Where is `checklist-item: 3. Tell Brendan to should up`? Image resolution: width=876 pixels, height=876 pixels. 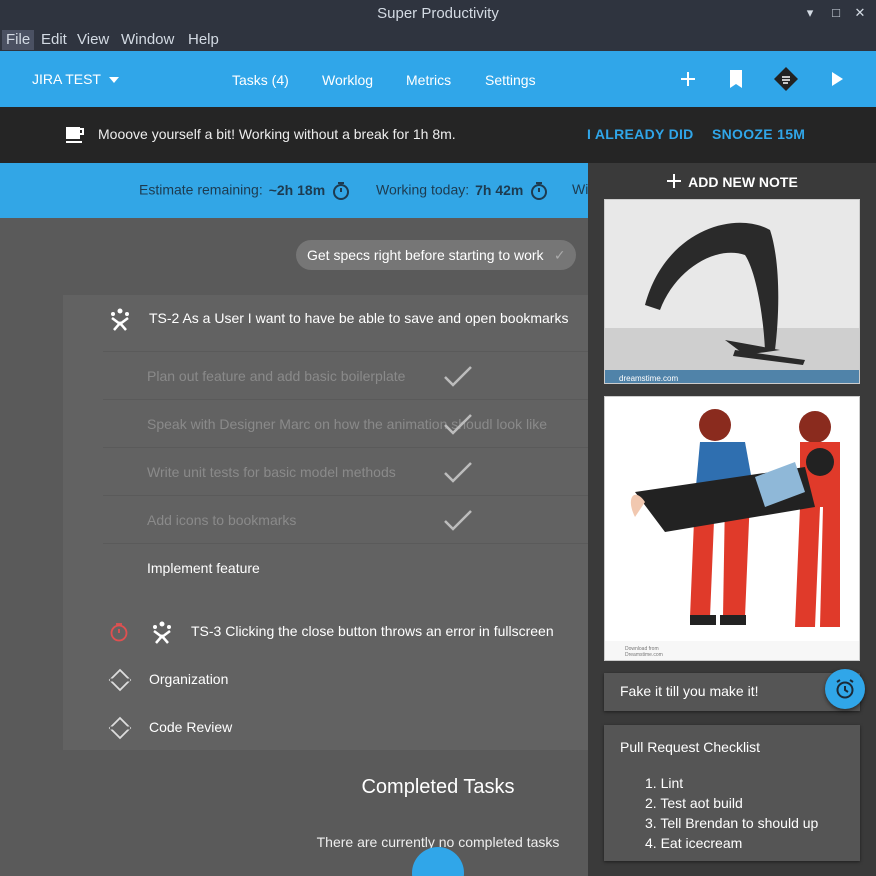
checklist-item: 3. Tell Brendan to should up is located at coordinates (732, 823).